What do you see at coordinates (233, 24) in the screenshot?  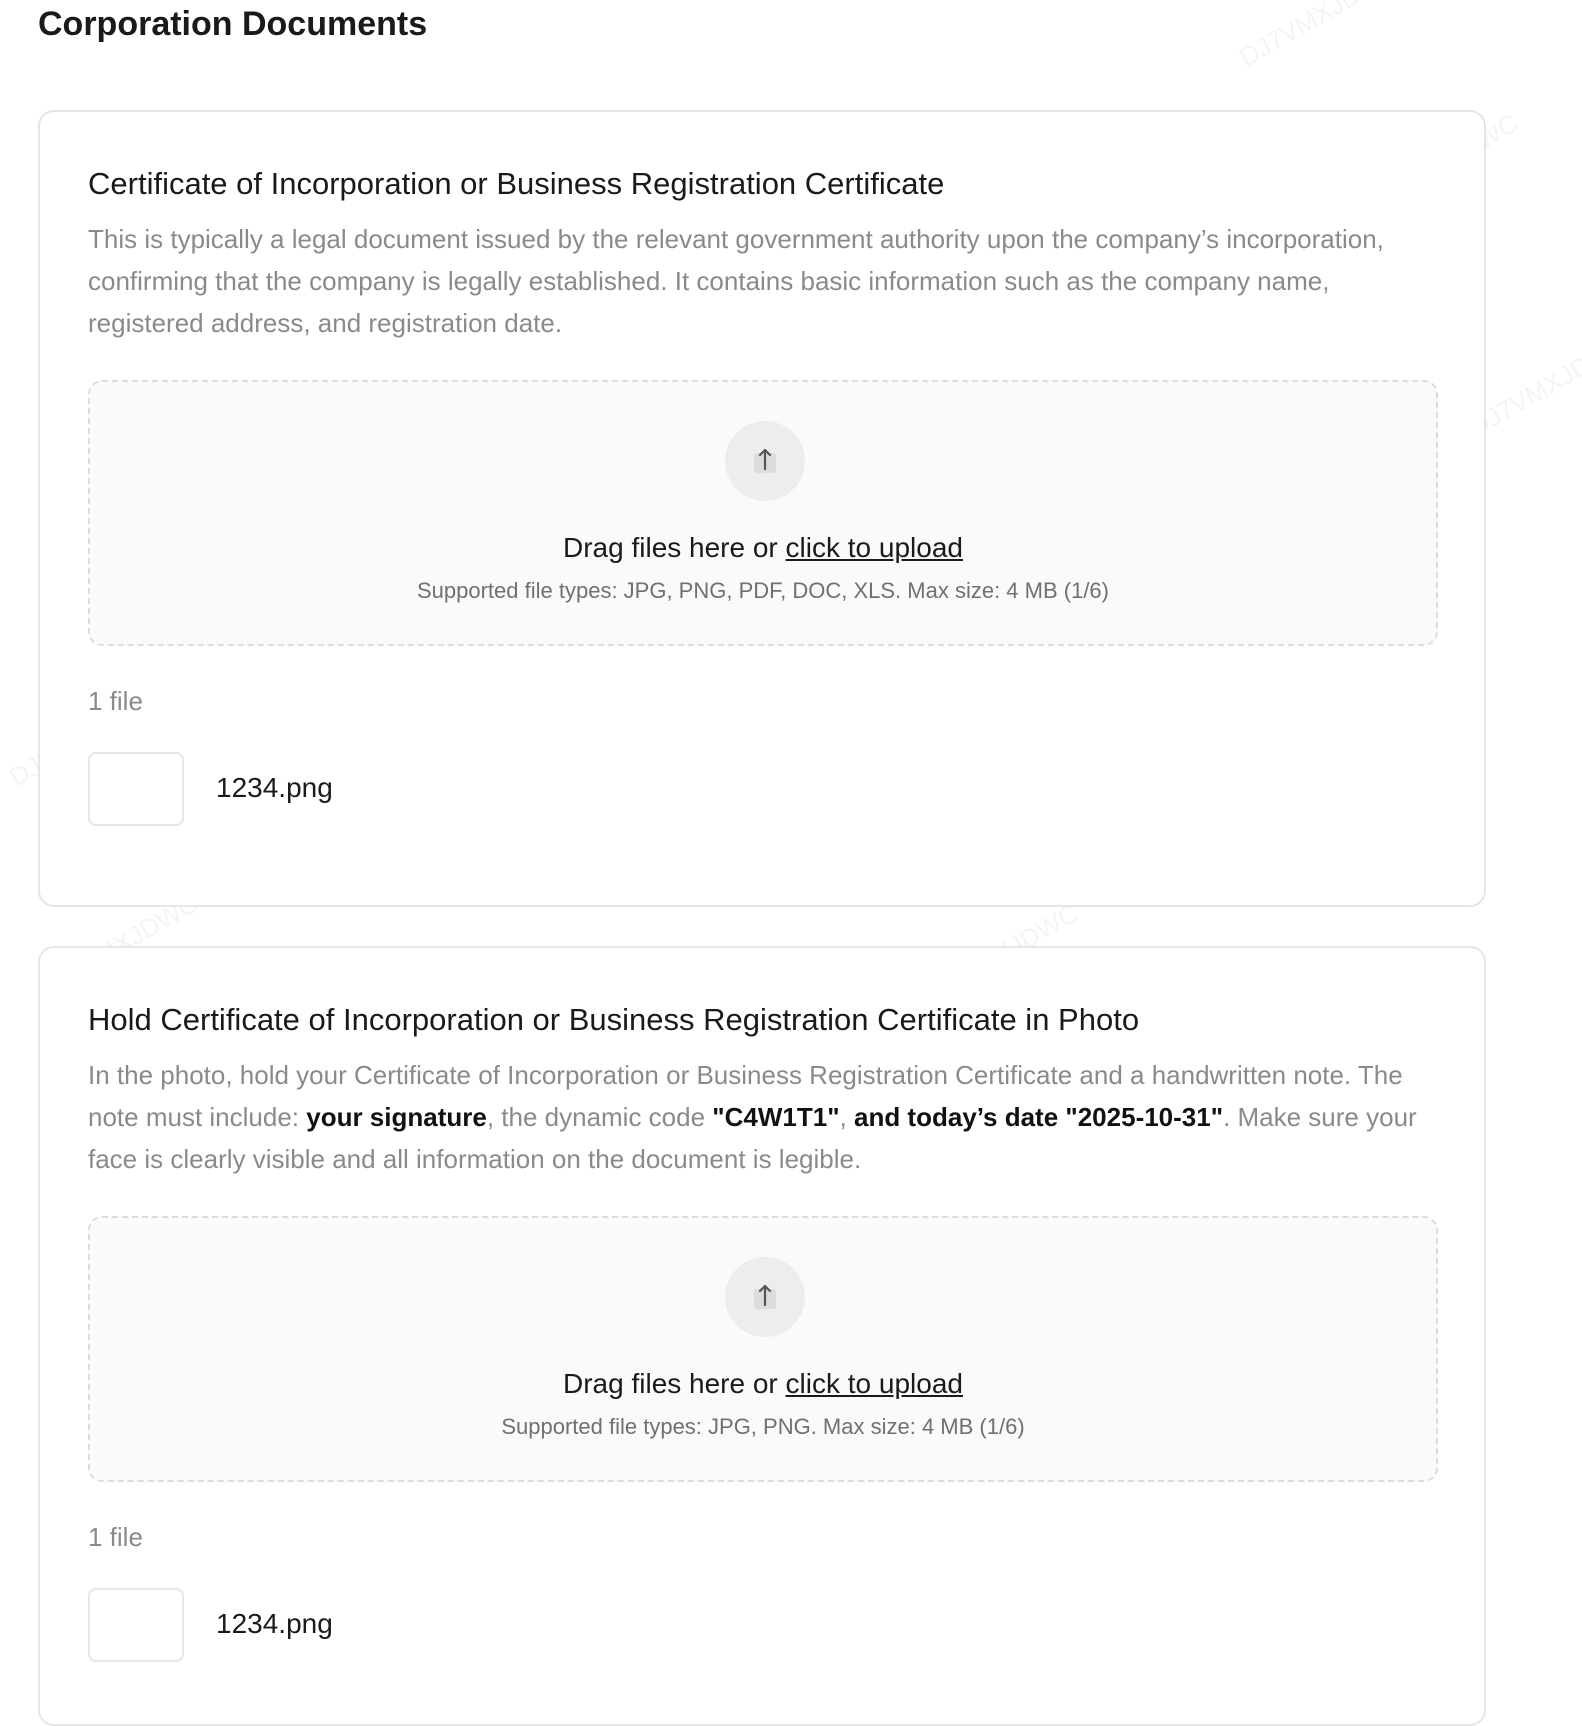 I see `page-title: Corporation Documents` at bounding box center [233, 24].